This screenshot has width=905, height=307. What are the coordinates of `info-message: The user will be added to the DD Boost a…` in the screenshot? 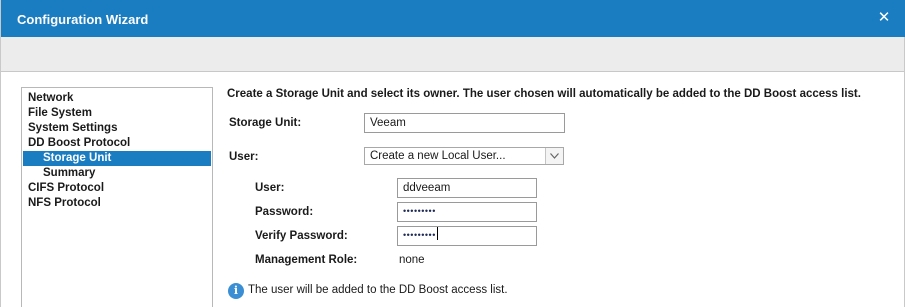 It's located at (378, 290).